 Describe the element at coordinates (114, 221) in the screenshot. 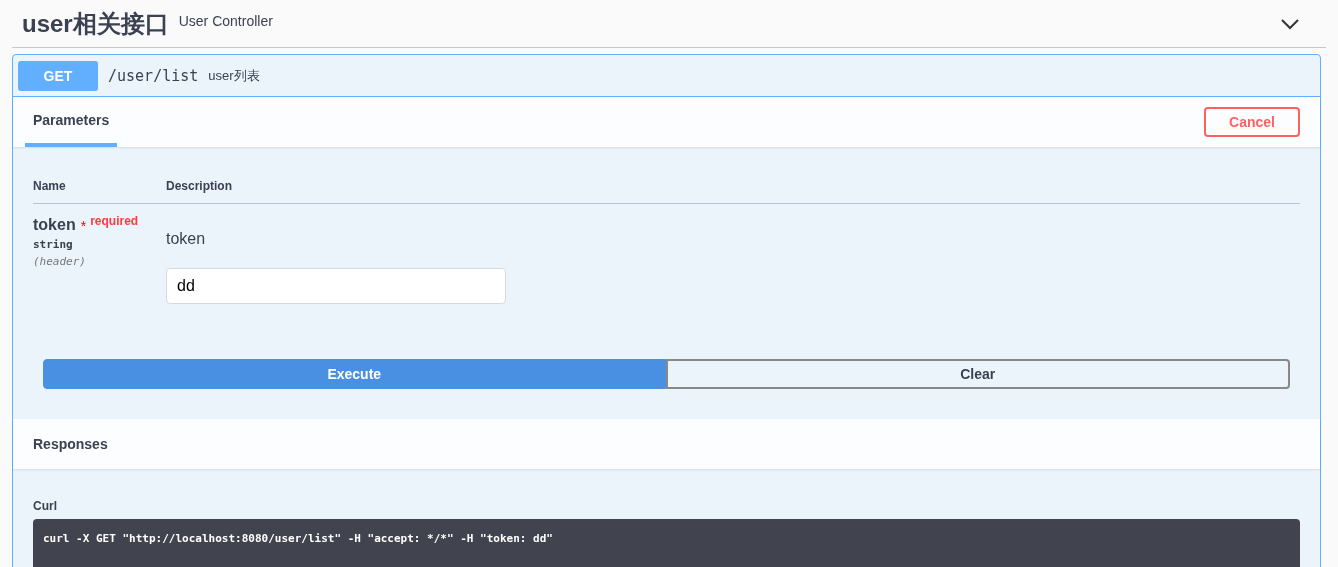

I see `required-label: required` at that location.